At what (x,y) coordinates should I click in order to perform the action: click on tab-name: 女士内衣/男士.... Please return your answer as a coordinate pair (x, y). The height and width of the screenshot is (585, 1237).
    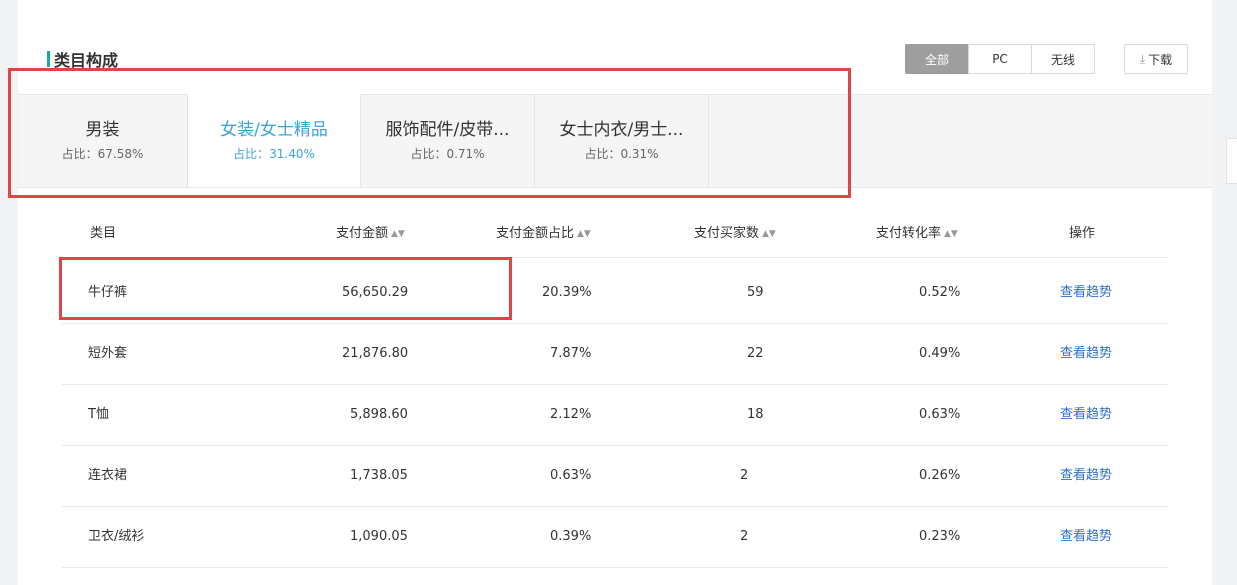
    Looking at the image, I should click on (621, 130).